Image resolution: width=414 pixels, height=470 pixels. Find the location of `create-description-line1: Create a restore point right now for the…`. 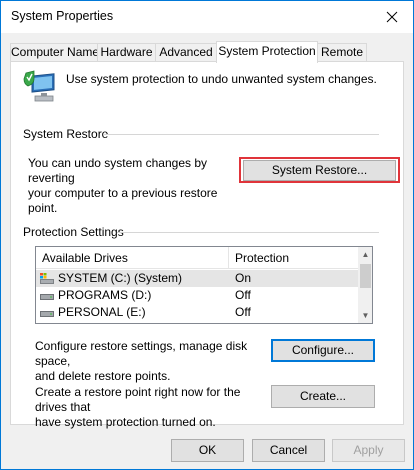

create-description-line1: Create a restore point right now for the… is located at coordinates (138, 399).